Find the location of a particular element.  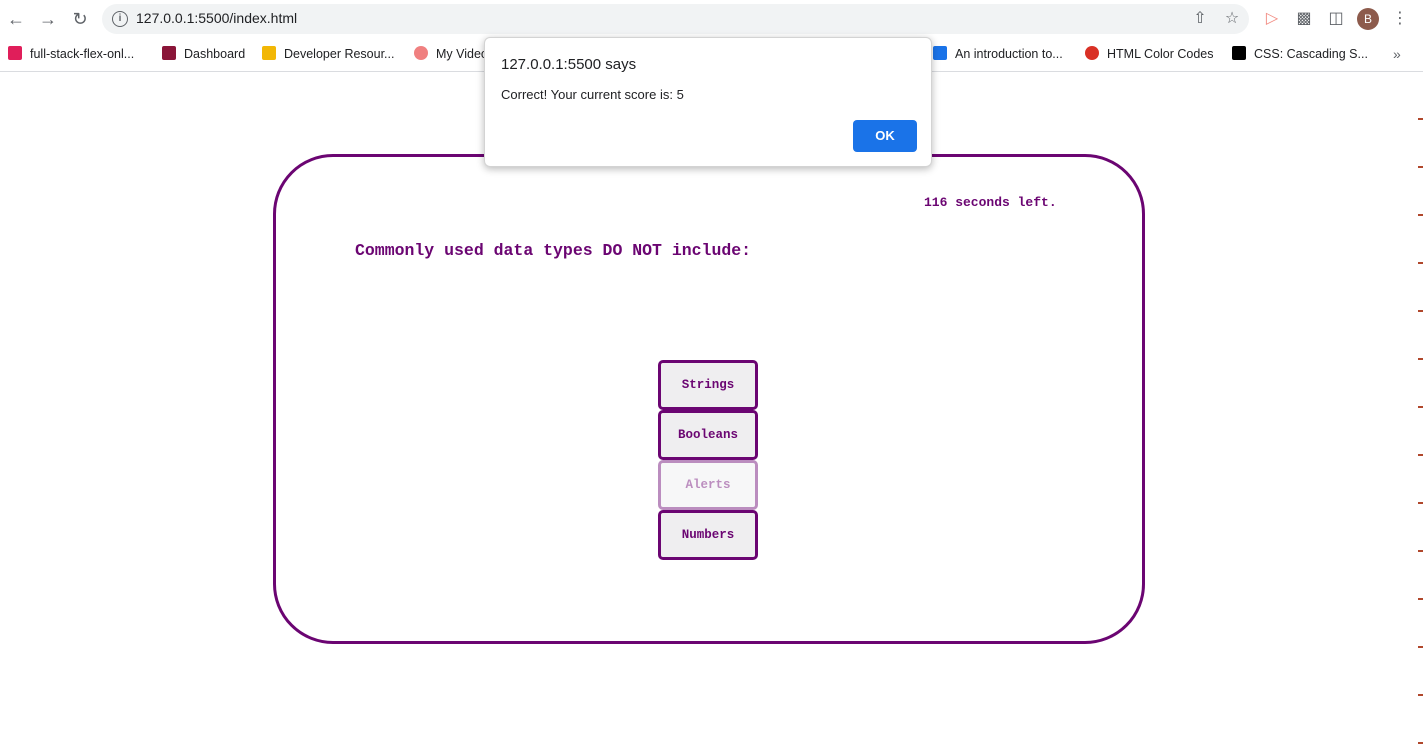

timer-text: 116 seconds left. is located at coordinates (990, 202).